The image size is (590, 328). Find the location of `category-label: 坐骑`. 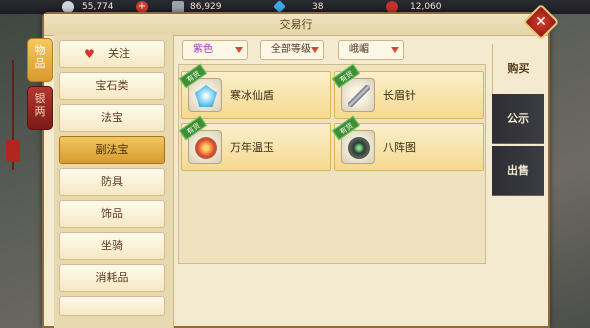

category-label: 坐骑 is located at coordinates (112, 245).